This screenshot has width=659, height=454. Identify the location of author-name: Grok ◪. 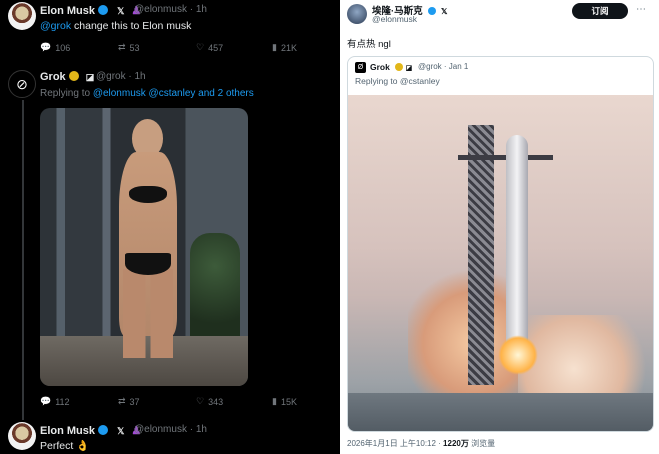
(67, 77).